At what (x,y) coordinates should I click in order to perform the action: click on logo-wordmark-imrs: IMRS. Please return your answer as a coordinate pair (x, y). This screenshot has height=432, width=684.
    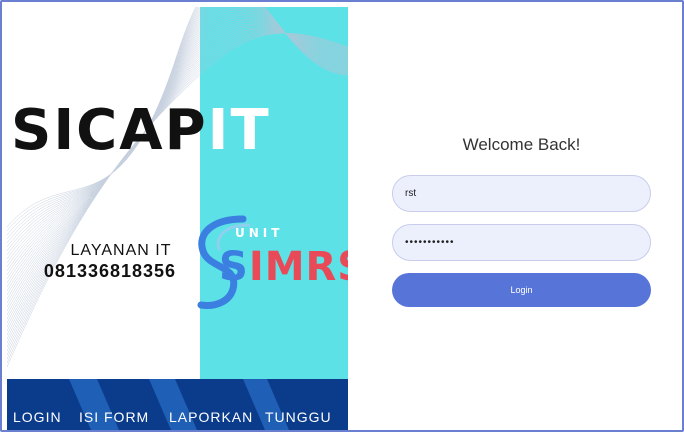
    Looking at the image, I should click on (298, 267).